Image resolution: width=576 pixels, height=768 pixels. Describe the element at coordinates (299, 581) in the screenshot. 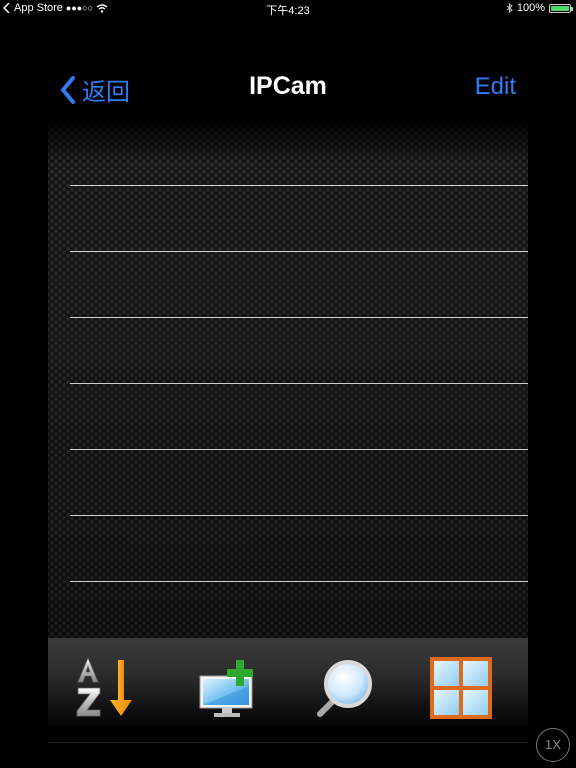

I see `row-separator` at that location.